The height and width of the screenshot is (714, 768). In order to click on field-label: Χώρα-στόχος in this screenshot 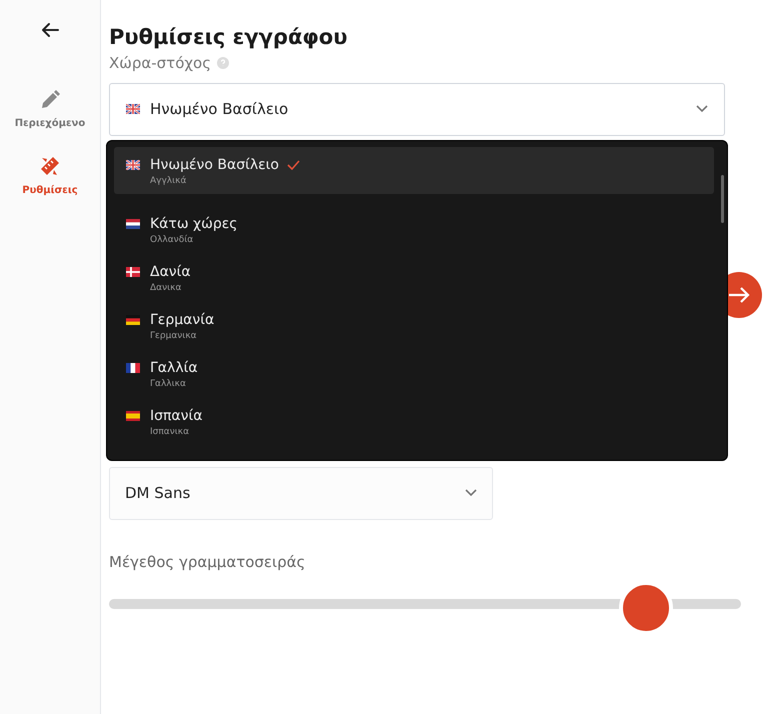, I will do `click(160, 63)`.